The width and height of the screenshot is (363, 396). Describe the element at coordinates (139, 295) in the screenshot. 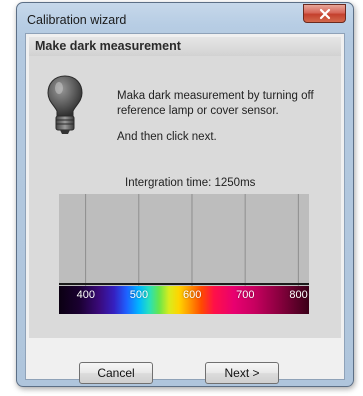

I see `x-tick-label: 500` at that location.